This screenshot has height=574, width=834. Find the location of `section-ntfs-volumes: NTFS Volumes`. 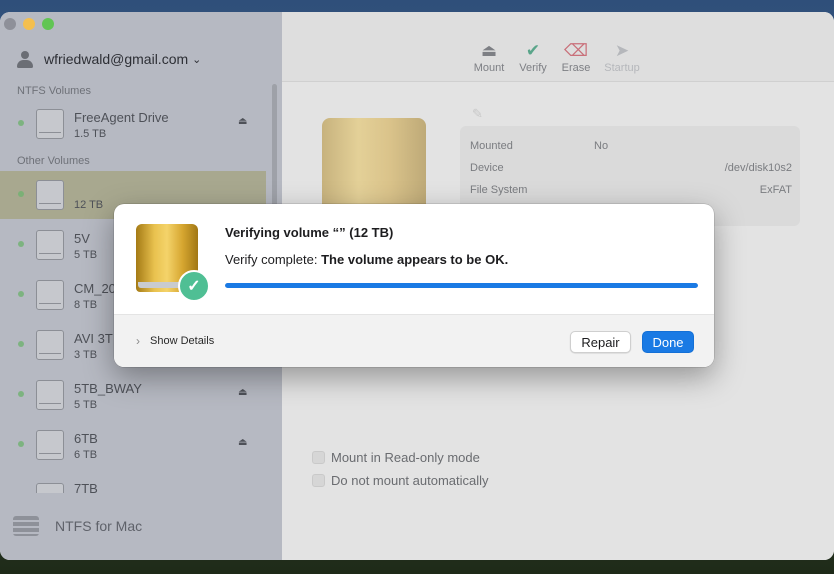

section-ntfs-volumes: NTFS Volumes is located at coordinates (54, 91).